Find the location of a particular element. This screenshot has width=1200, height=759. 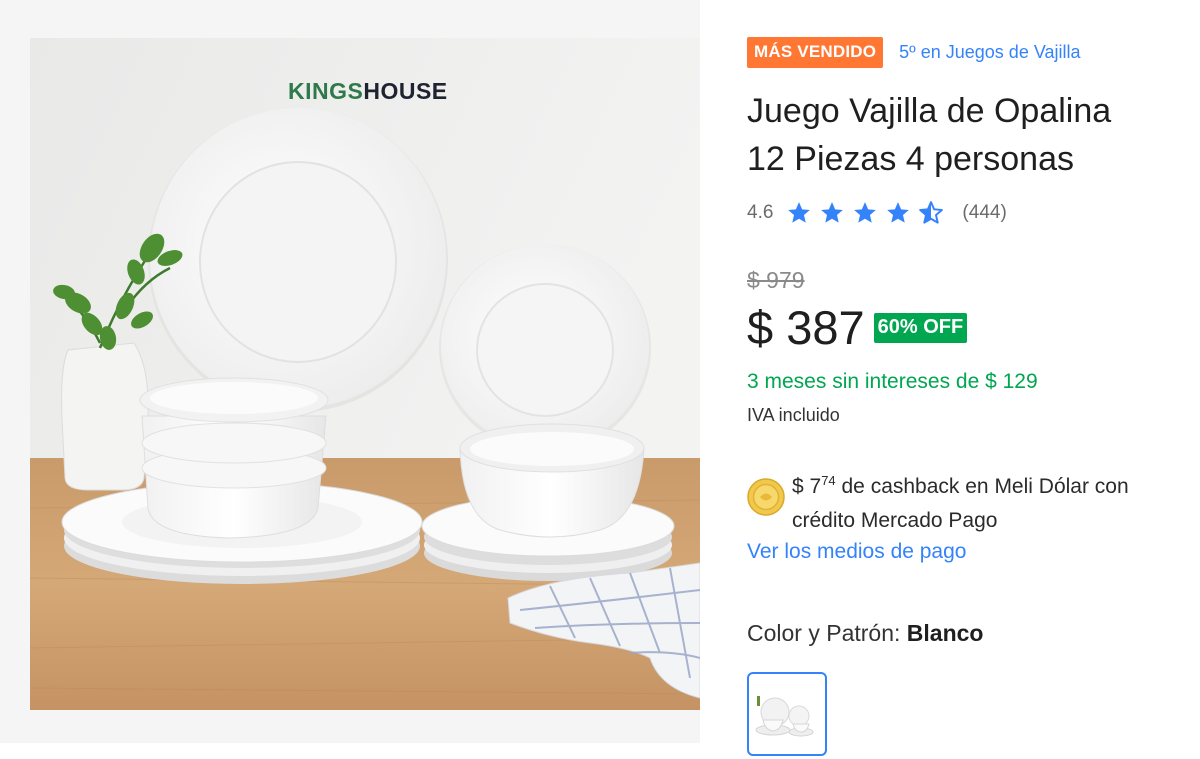

price-row: $ 387 60% OFF is located at coordinates (857, 328).